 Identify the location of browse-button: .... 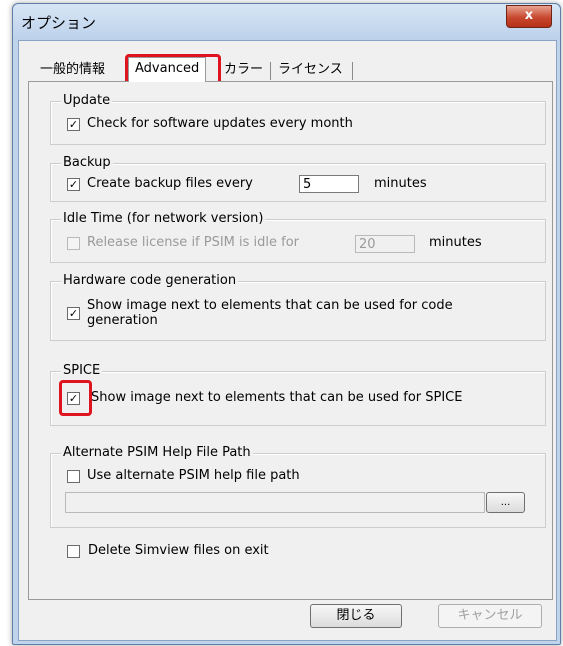
(505, 502).